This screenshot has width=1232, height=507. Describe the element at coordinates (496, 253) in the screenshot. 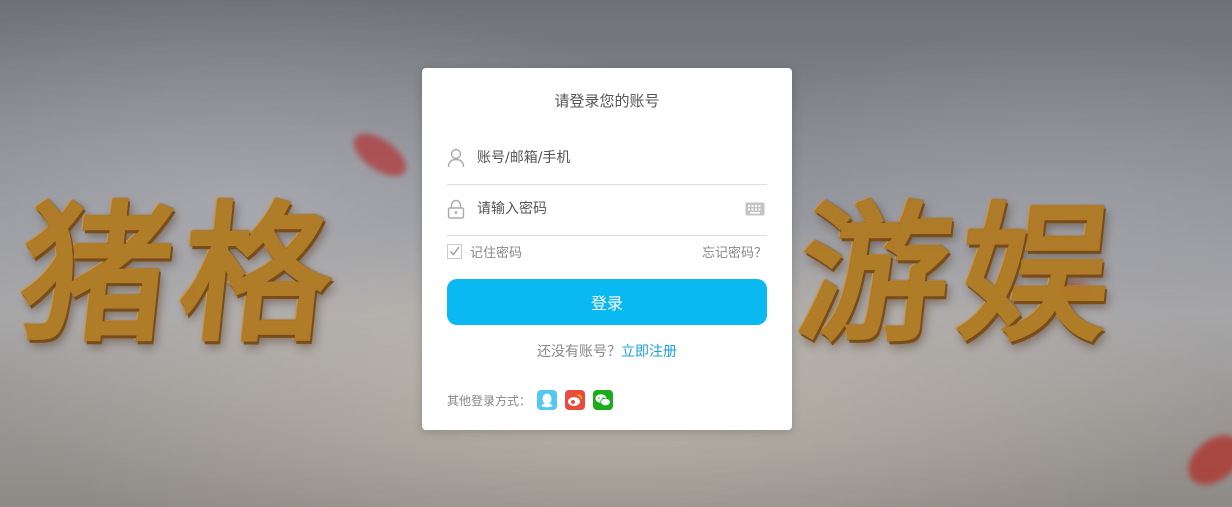

I see `remember-label: 记住密码` at that location.